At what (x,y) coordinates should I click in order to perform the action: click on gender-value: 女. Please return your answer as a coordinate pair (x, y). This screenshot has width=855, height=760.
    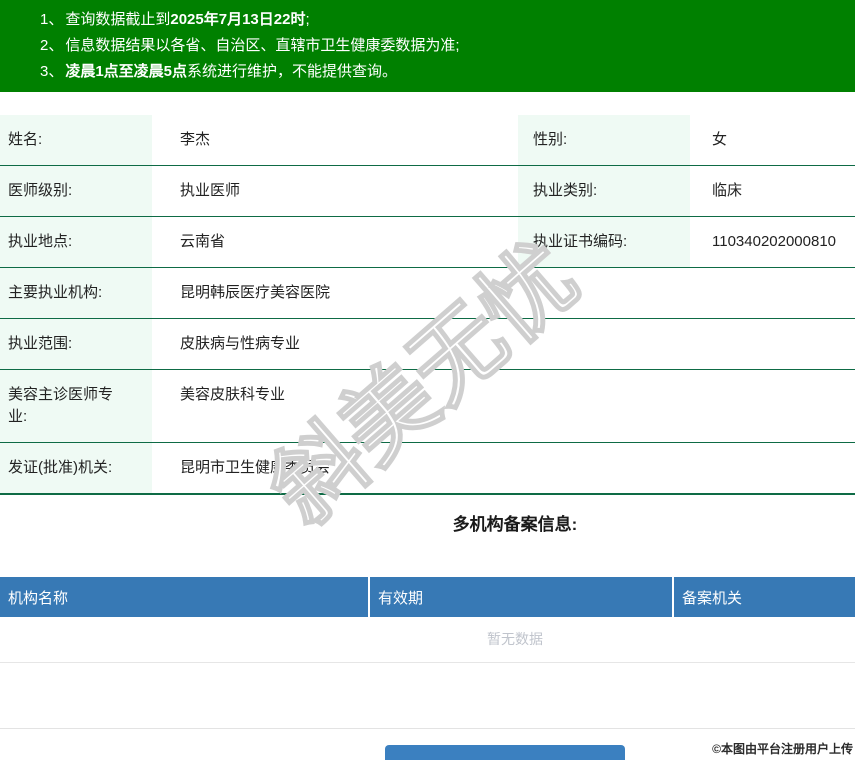
    Looking at the image, I should click on (772, 140).